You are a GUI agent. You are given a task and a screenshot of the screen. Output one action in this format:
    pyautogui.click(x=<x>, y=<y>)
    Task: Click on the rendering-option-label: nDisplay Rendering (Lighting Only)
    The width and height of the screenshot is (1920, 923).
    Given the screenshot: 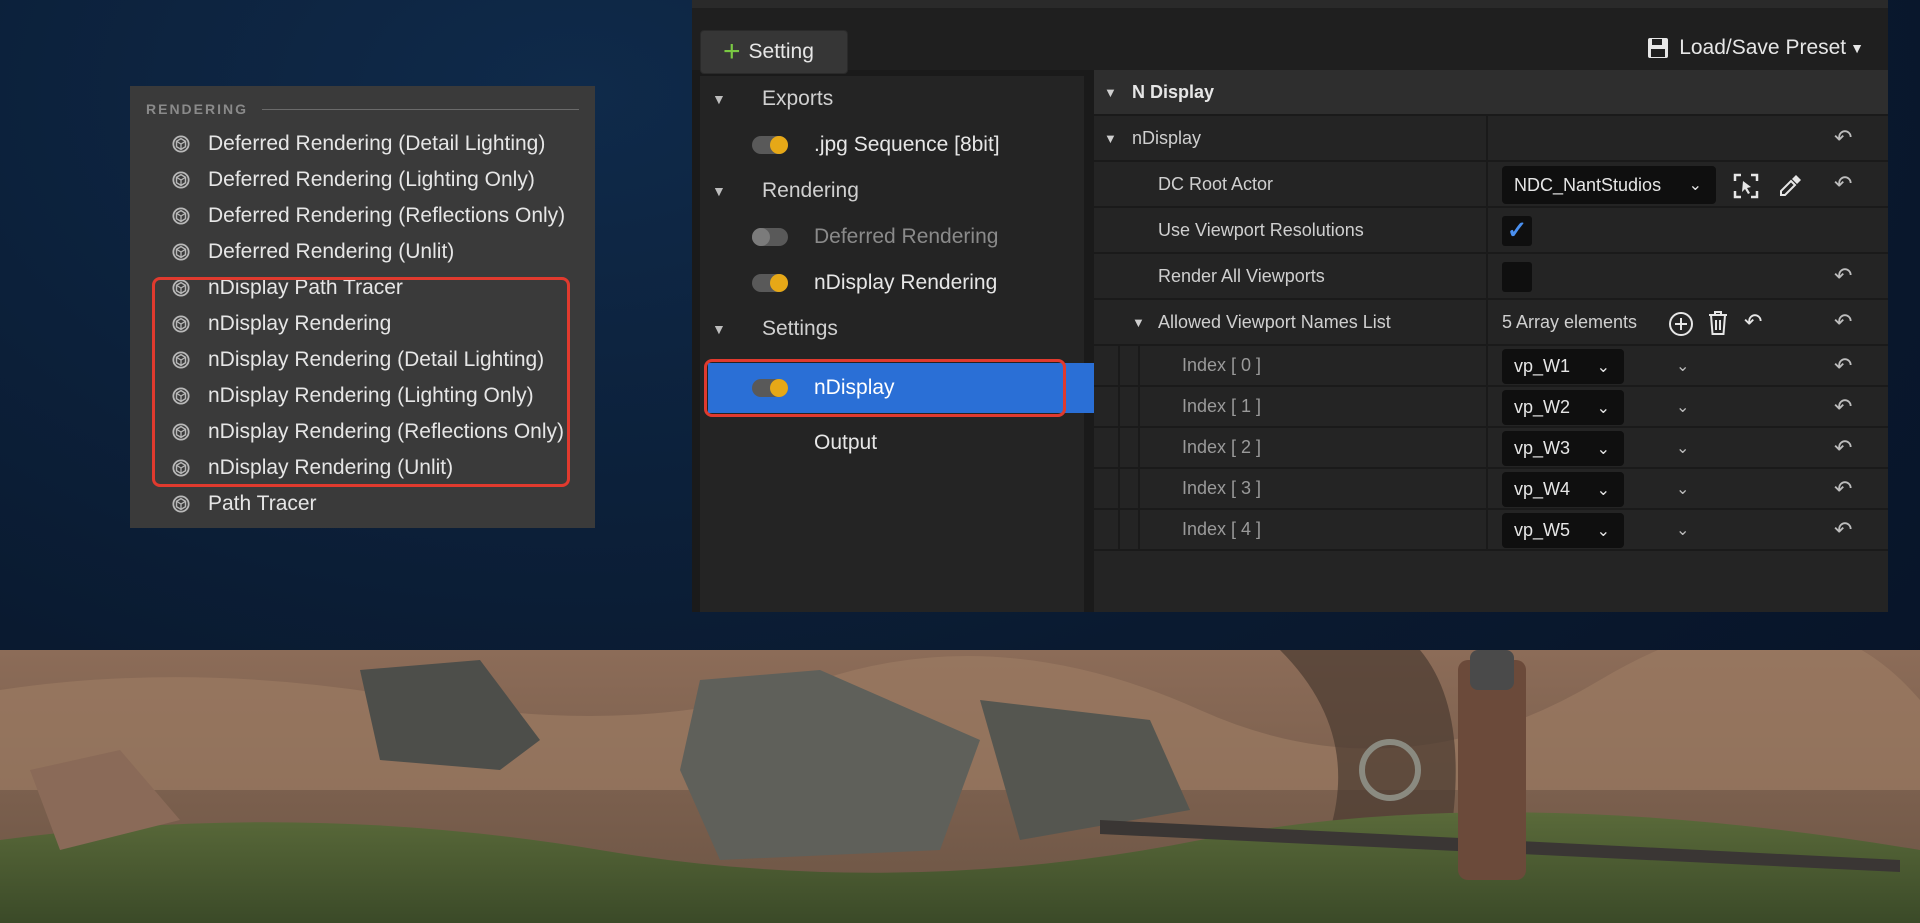 What is the action you would take?
    pyautogui.click(x=371, y=395)
    